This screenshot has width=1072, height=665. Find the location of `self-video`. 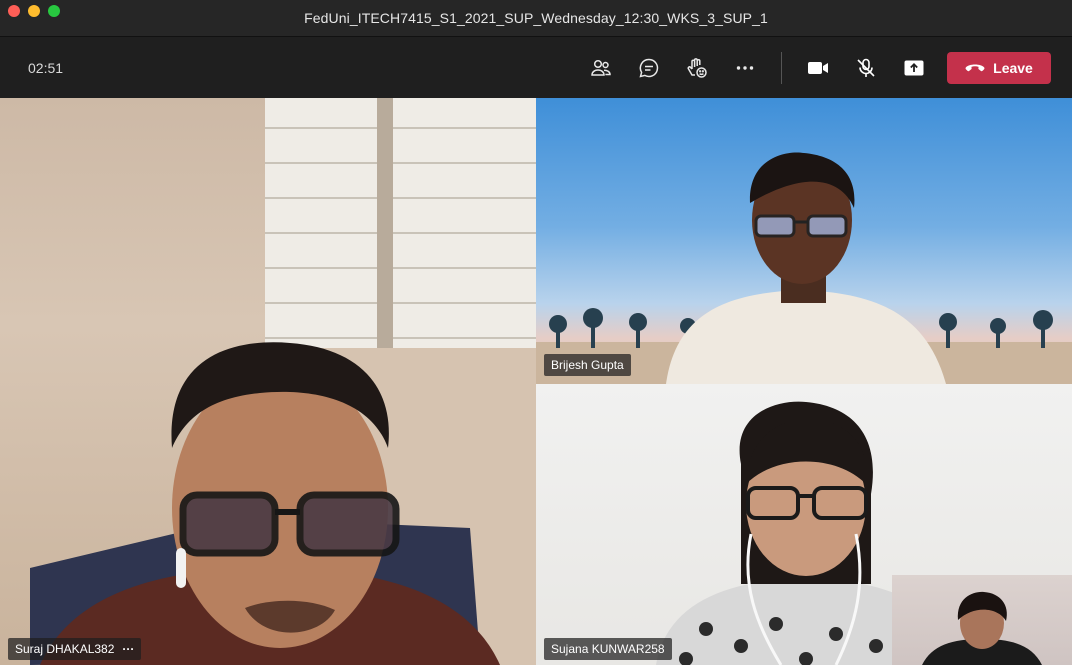

self-video is located at coordinates (982, 628).